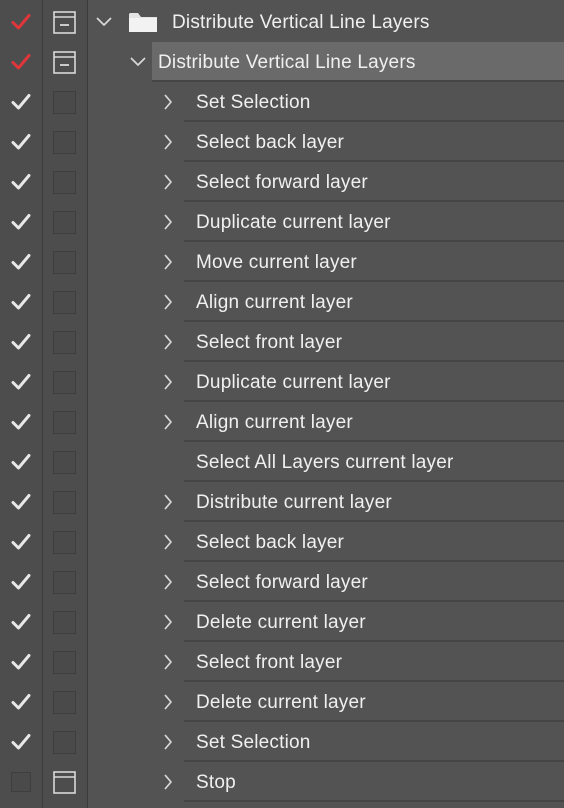 The image size is (564, 808). What do you see at coordinates (294, 502) in the screenshot?
I see `row-label: Distribute current layer` at bounding box center [294, 502].